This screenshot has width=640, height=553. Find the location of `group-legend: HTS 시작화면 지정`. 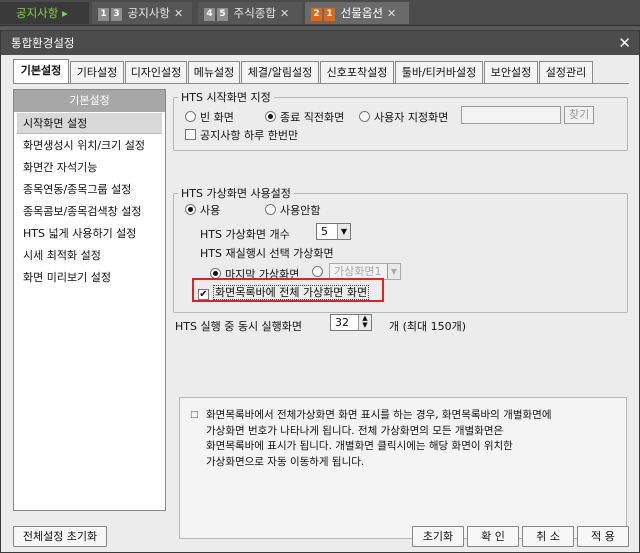

group-legend: HTS 시작화면 지정 is located at coordinates (226, 97).